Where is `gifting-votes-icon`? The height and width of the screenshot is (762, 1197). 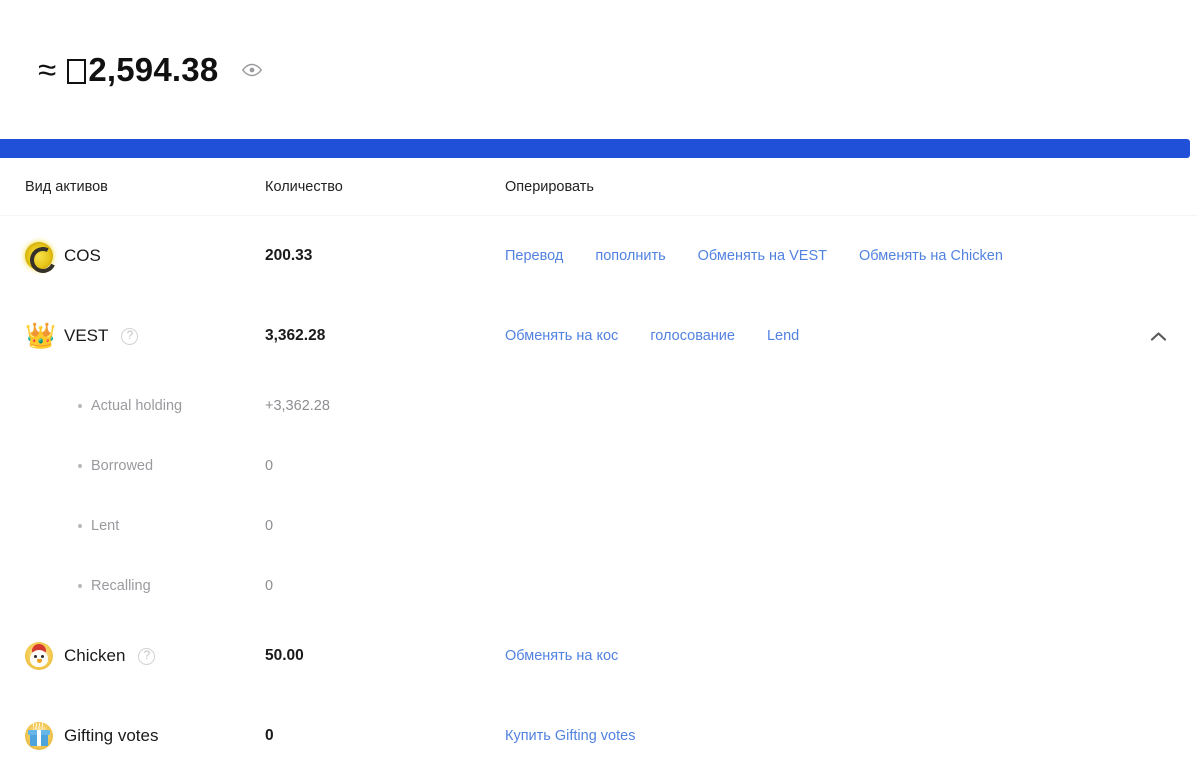
gifting-votes-icon is located at coordinates (39, 736).